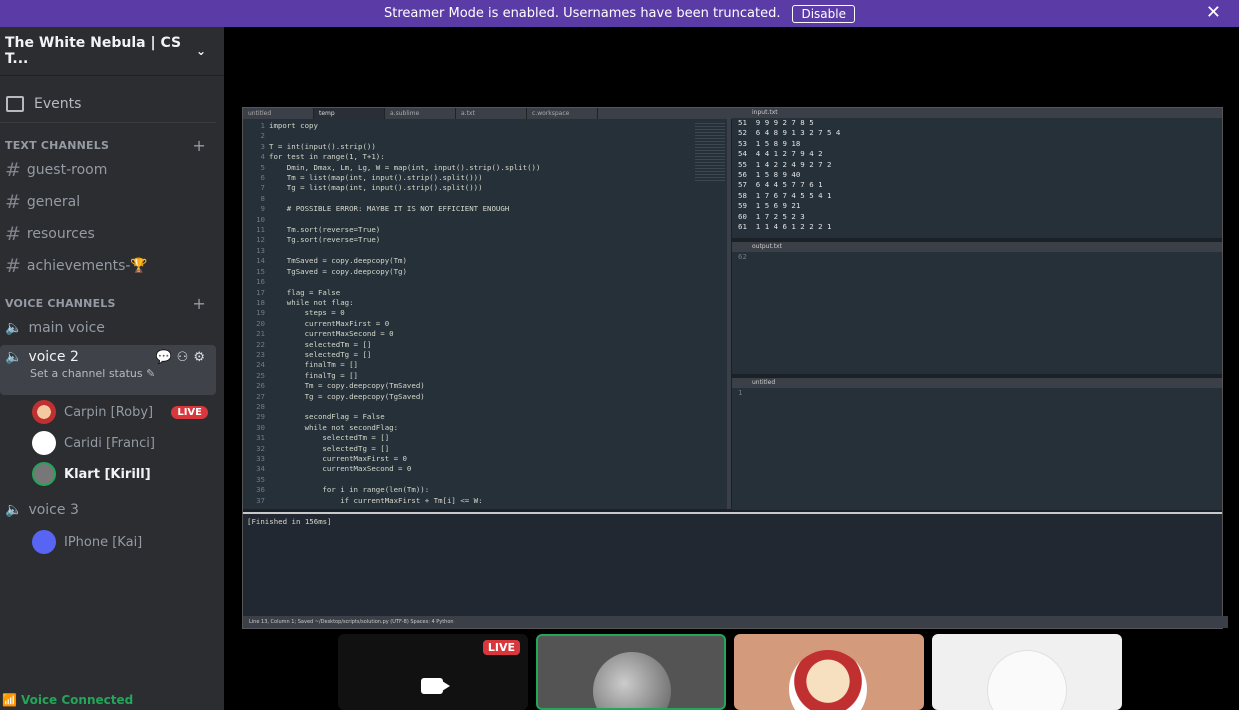 This screenshot has height=710, width=1239. I want to click on participant-tiles: LIVE, so click(730, 672).